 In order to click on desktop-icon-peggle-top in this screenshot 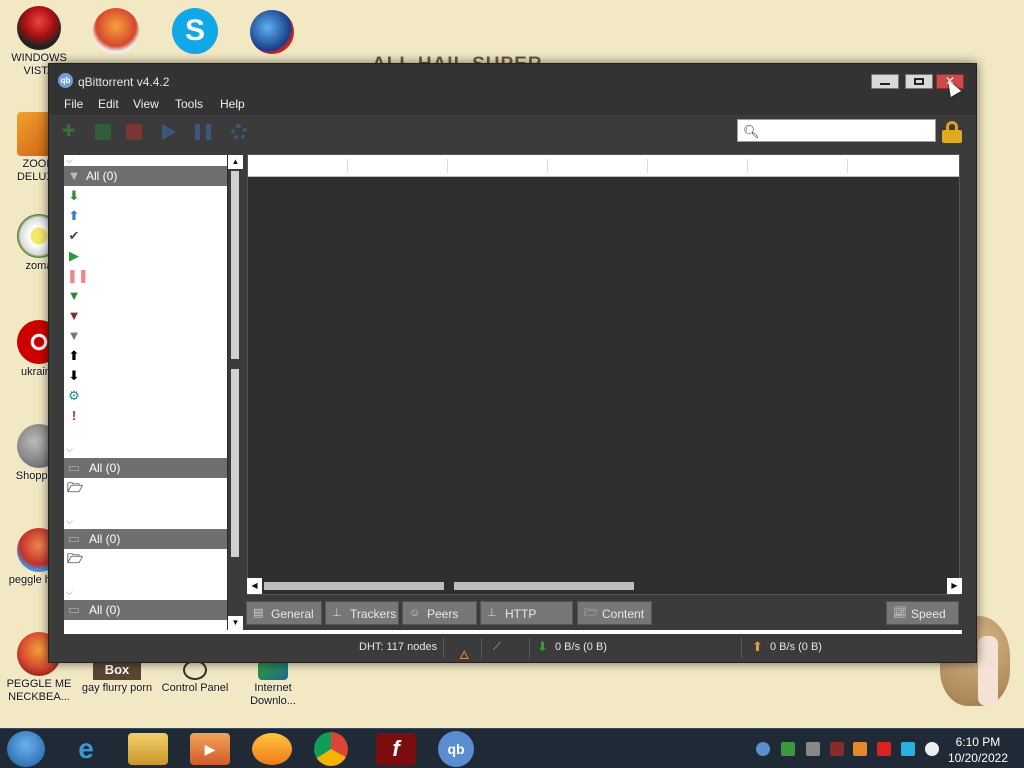, I will do `click(116, 31)`.